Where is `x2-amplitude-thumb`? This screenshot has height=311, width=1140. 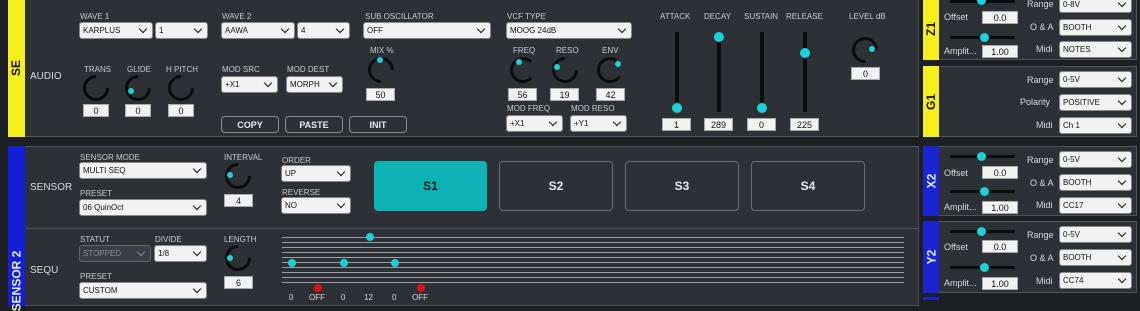 x2-amplitude-thumb is located at coordinates (984, 191).